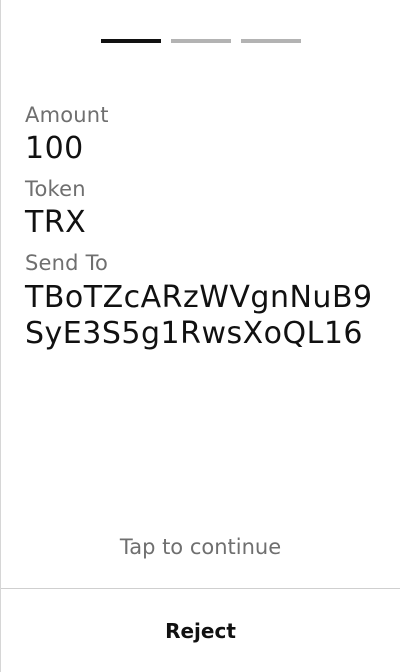  I want to click on send-to-label: Send To, so click(67, 263).